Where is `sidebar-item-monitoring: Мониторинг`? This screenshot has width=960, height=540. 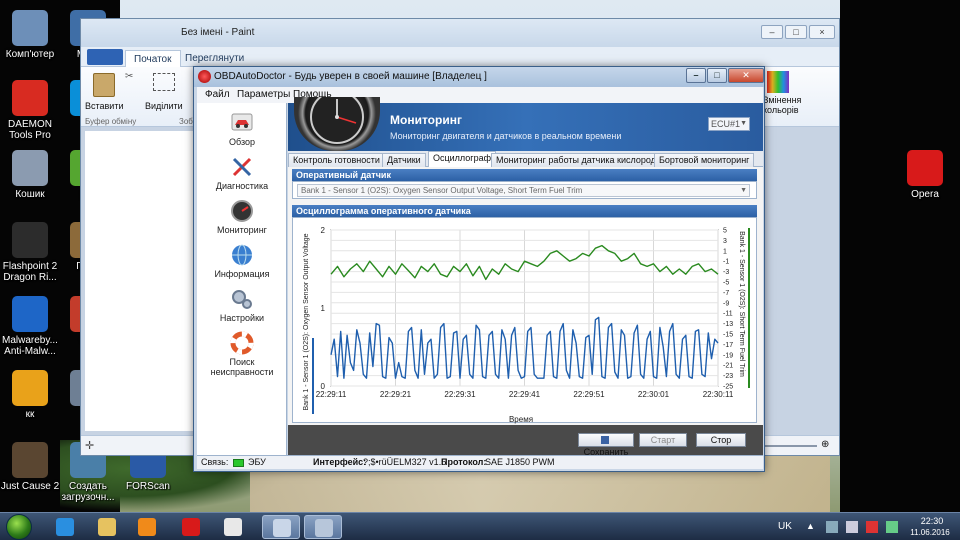 sidebar-item-monitoring: Мониторинг is located at coordinates (242, 217).